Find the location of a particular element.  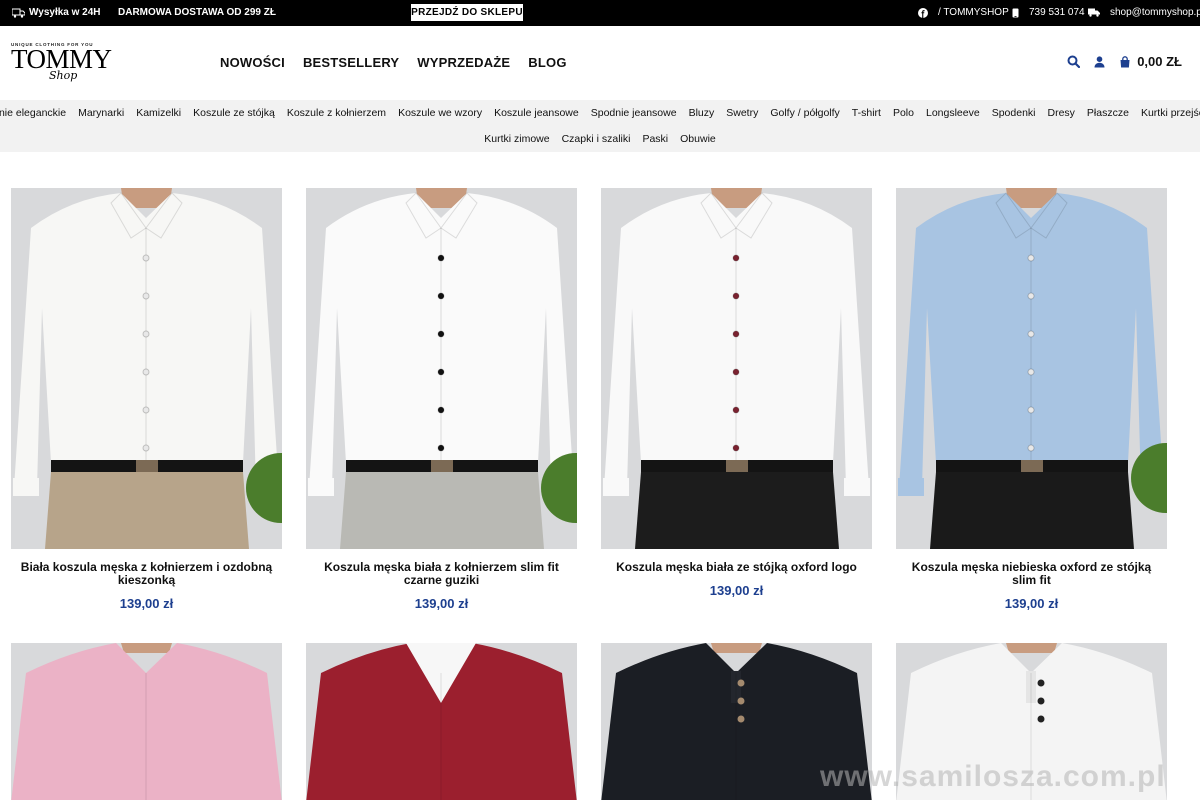

phone-link: 739 531 074 is located at coordinates (1048, 12).